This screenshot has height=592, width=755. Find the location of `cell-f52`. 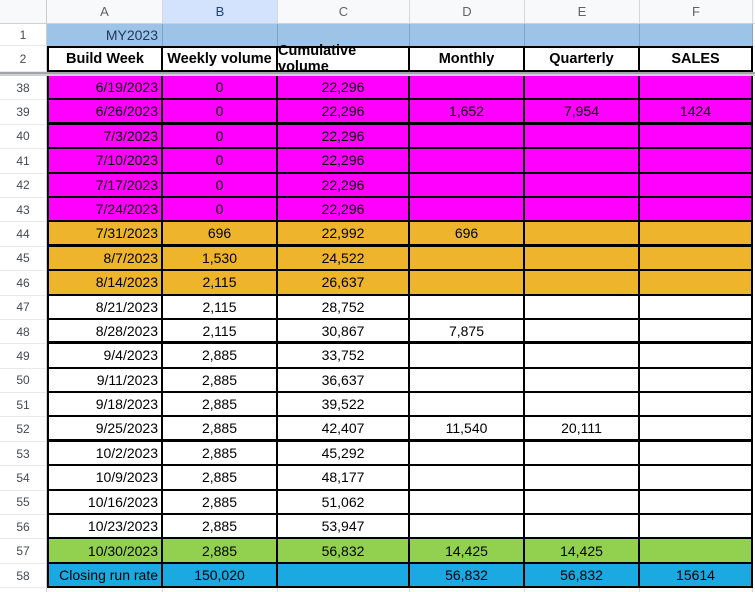

cell-f52 is located at coordinates (696, 429).